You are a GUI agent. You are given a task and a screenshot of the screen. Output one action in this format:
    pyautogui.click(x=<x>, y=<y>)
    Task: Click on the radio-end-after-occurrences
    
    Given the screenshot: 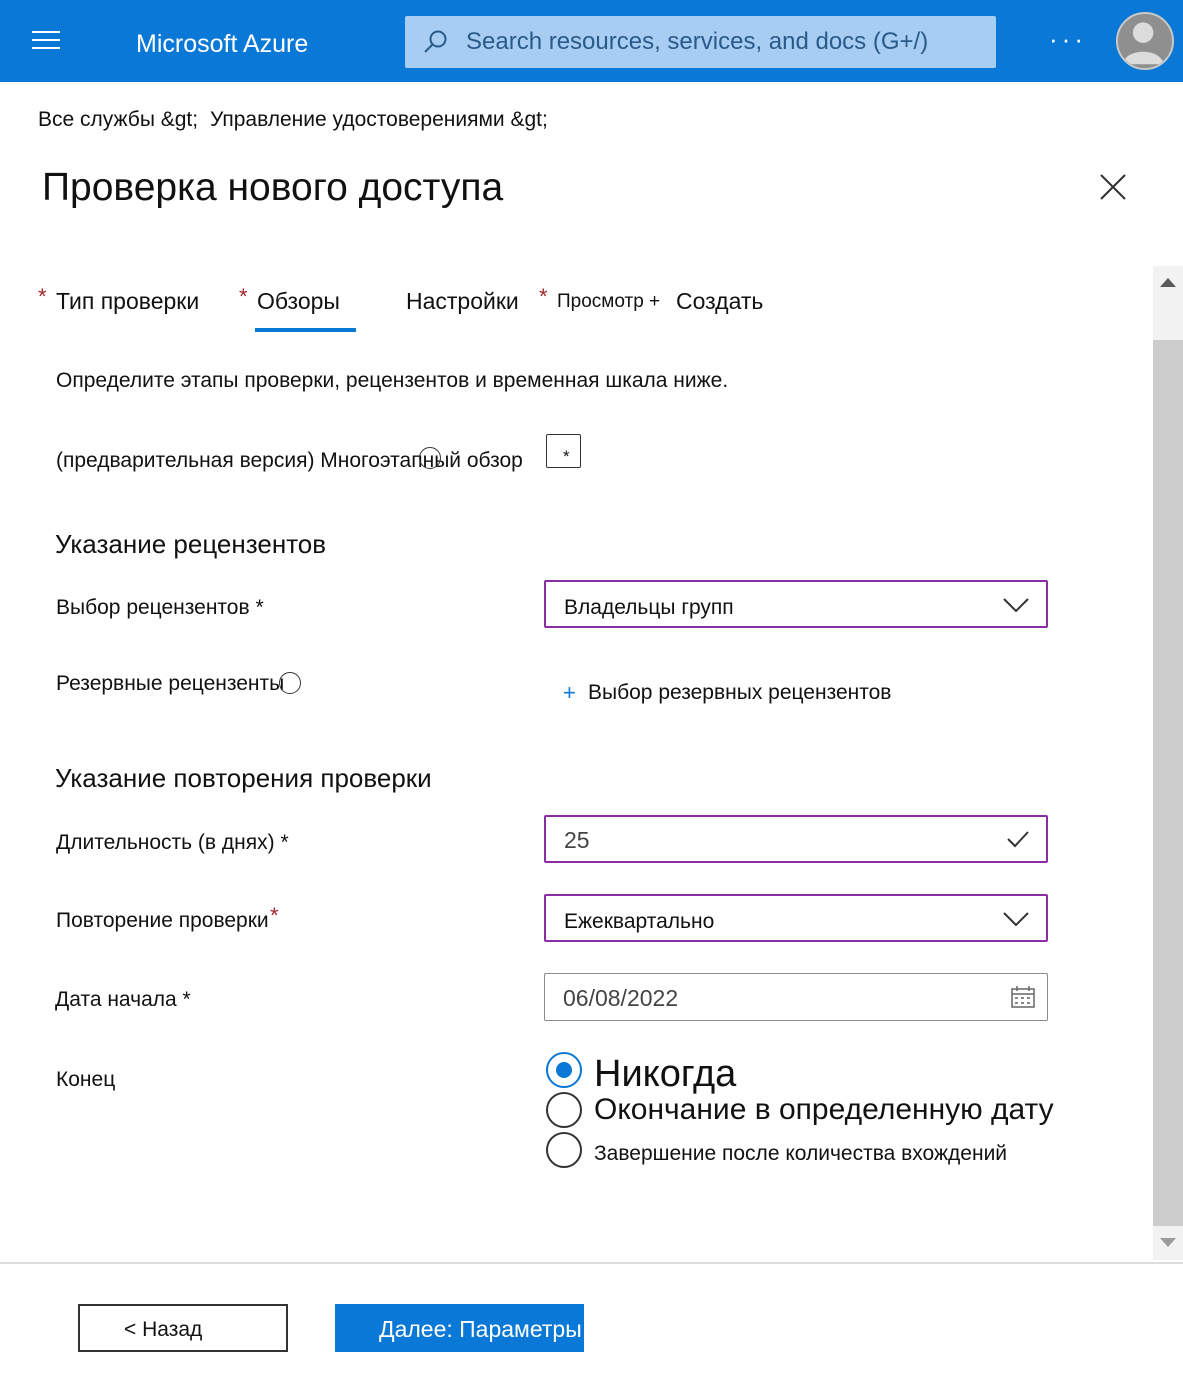 What is the action you would take?
    pyautogui.click(x=564, y=1150)
    